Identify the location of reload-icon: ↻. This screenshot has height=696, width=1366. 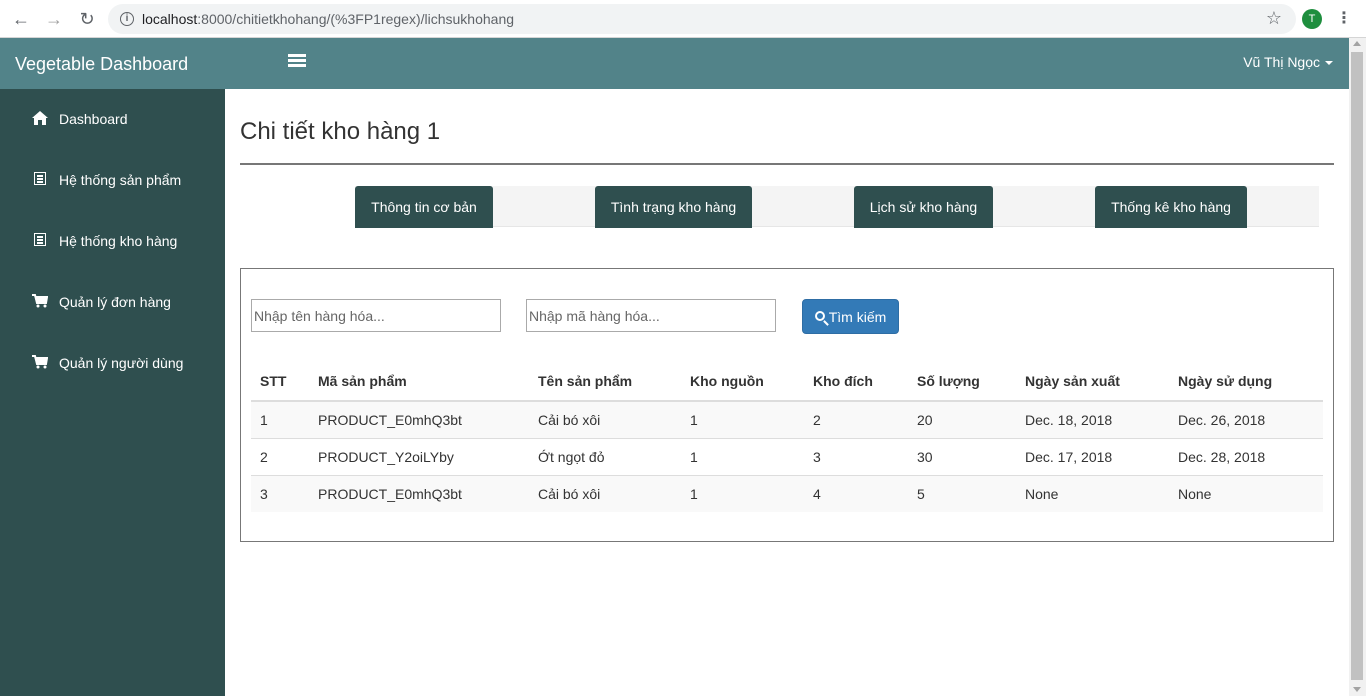
(87, 19).